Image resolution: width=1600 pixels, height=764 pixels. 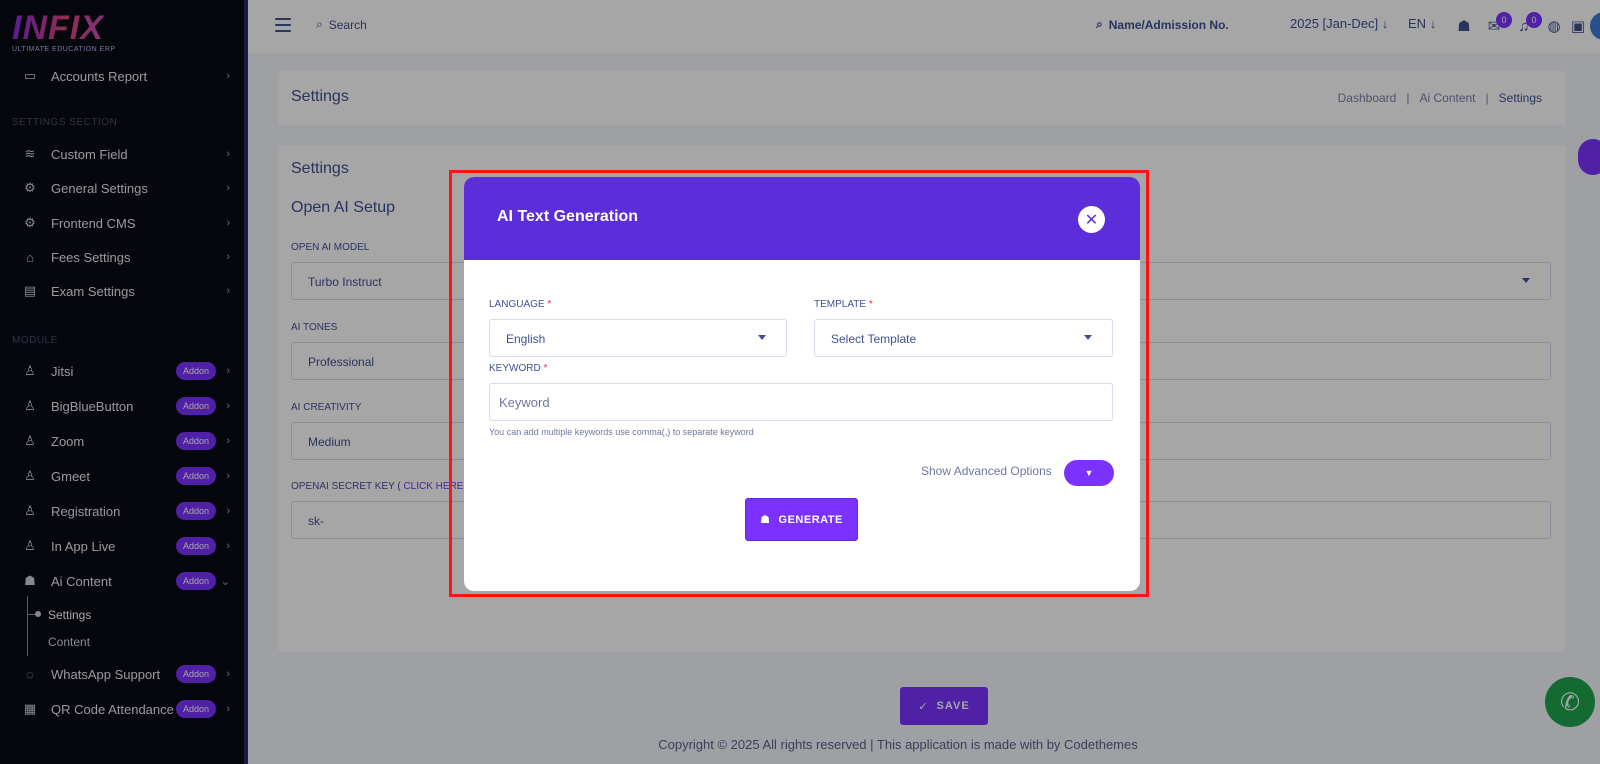 I want to click on advanced-options-label: Show Advanced Options, so click(x=986, y=471).